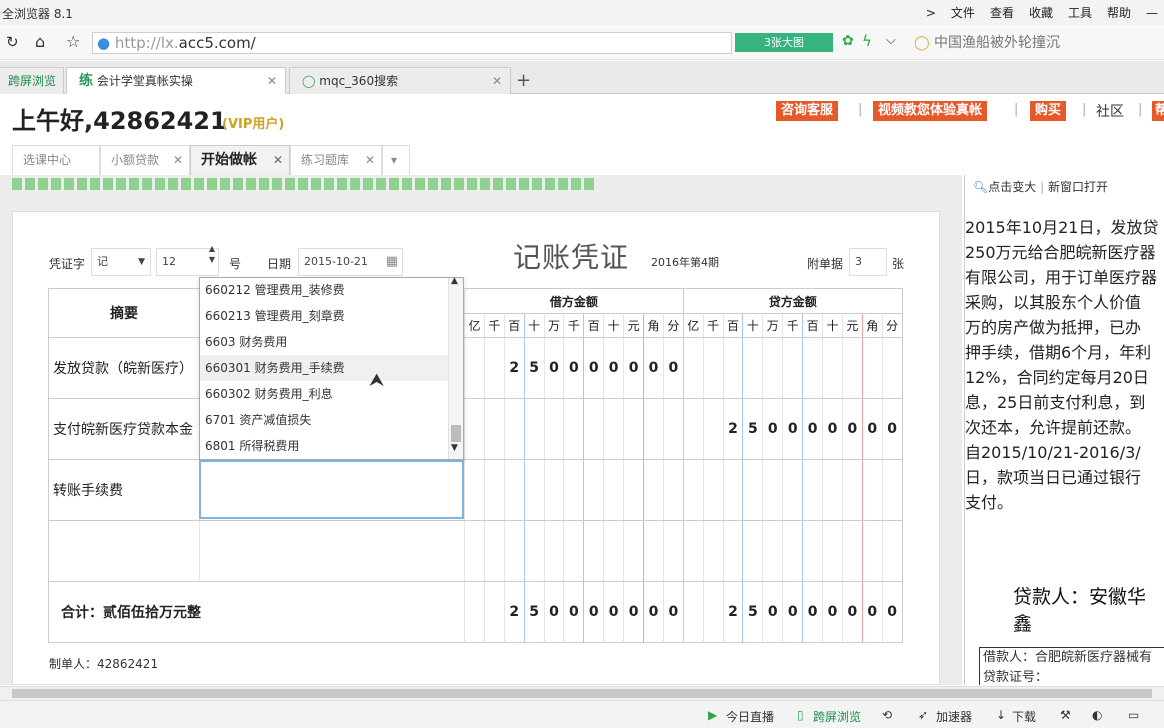 Image resolution: width=1164 pixels, height=728 pixels. Describe the element at coordinates (32, 80) in the screenshot. I see `tab-cross-screen: 跨屏浏览` at that location.